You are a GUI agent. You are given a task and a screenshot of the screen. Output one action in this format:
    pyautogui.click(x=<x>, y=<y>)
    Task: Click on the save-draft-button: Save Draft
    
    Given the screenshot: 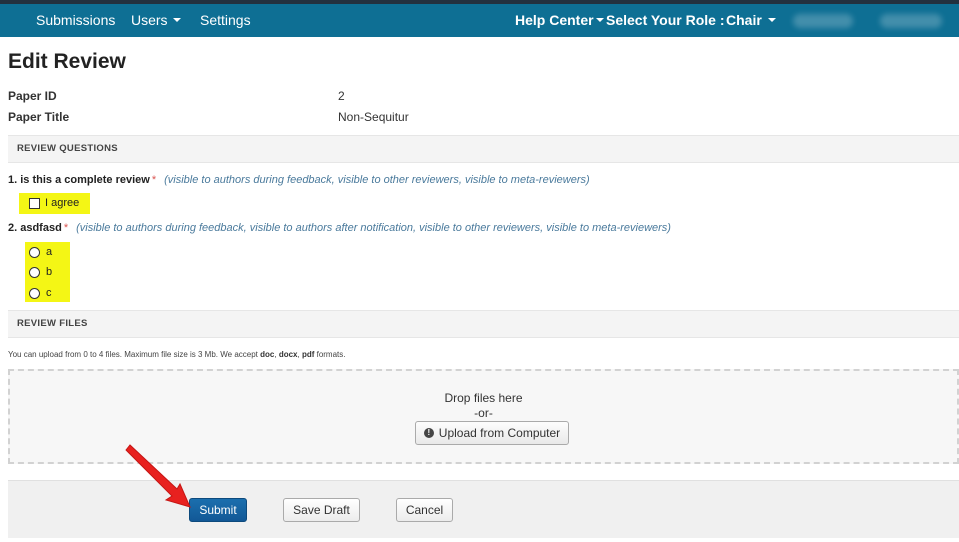 What is the action you would take?
    pyautogui.click(x=321, y=510)
    